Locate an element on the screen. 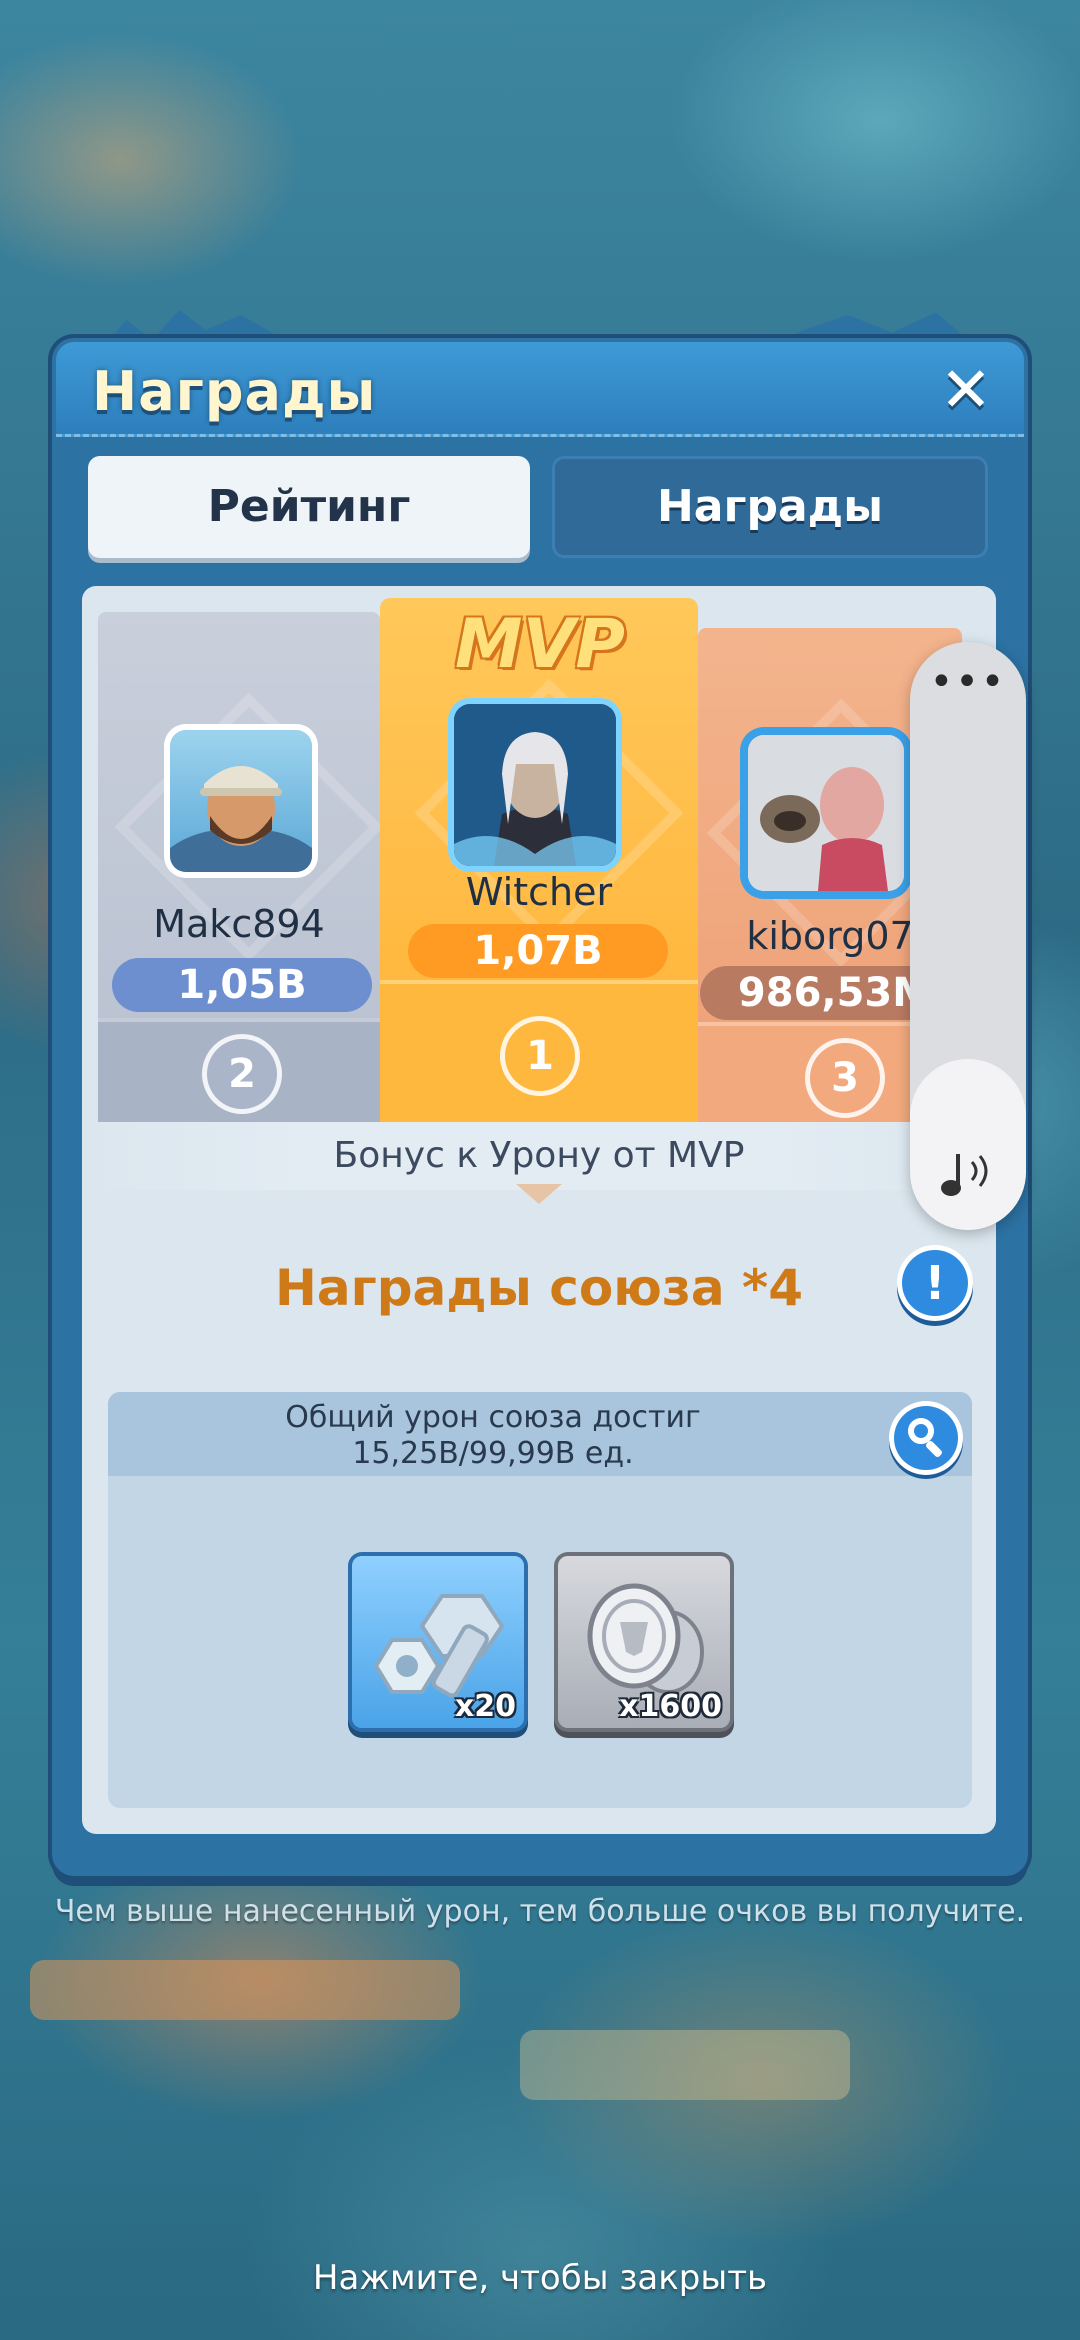  mvp-bonus-text: Бонус к Урону от MVP is located at coordinates (539, 1155).